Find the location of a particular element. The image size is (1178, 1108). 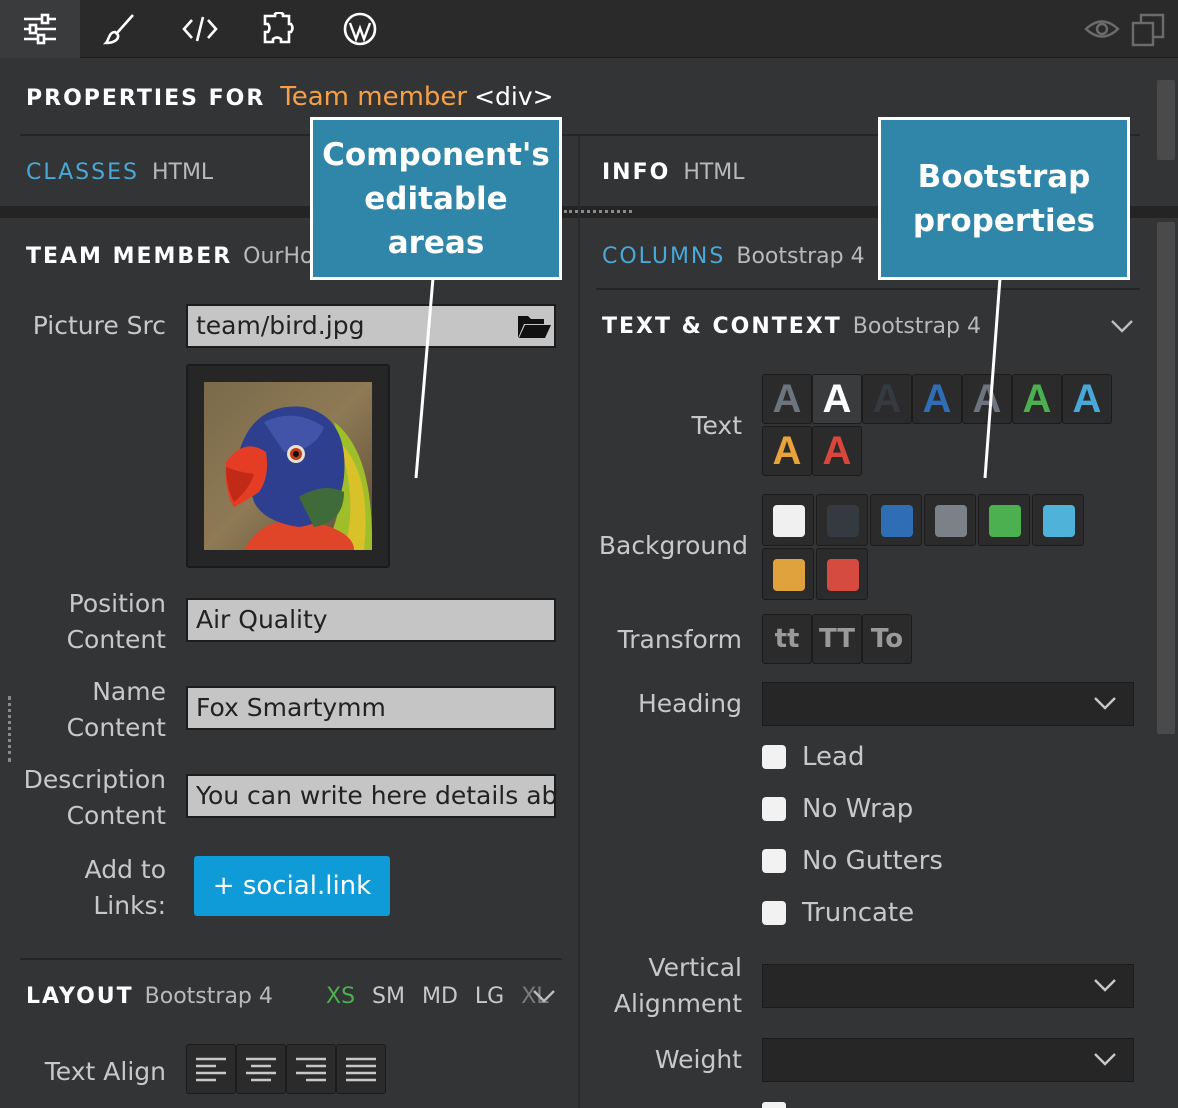

callout-editable-areas: Component's editable areas is located at coordinates (436, 198).